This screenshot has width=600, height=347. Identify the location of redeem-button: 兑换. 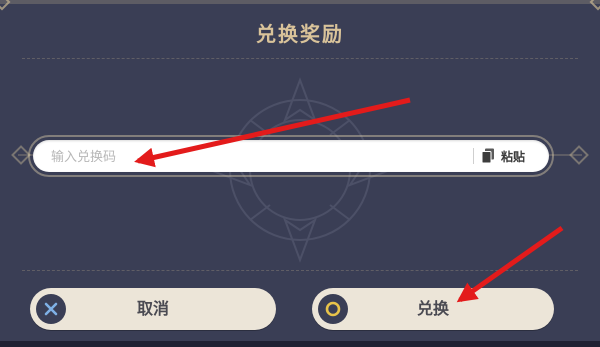
(433, 309).